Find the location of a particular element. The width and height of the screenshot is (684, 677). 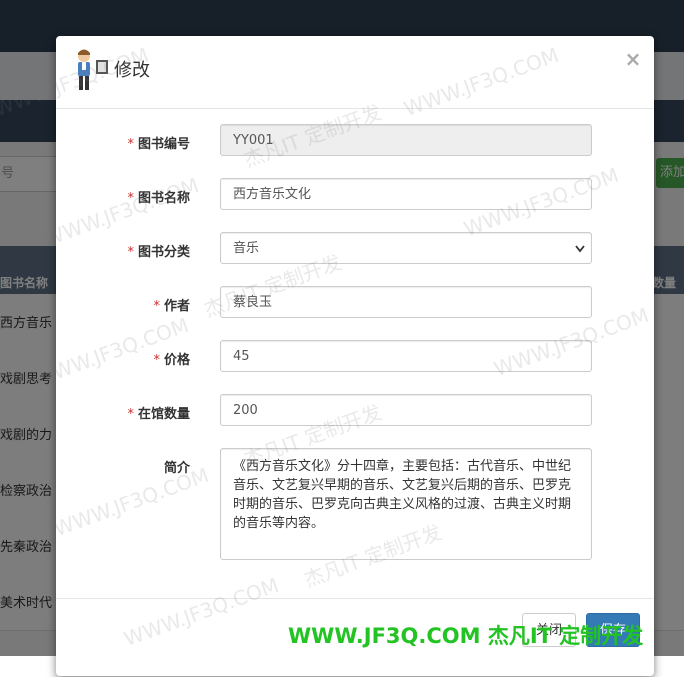

book-id-field: YY001 is located at coordinates (406, 140).